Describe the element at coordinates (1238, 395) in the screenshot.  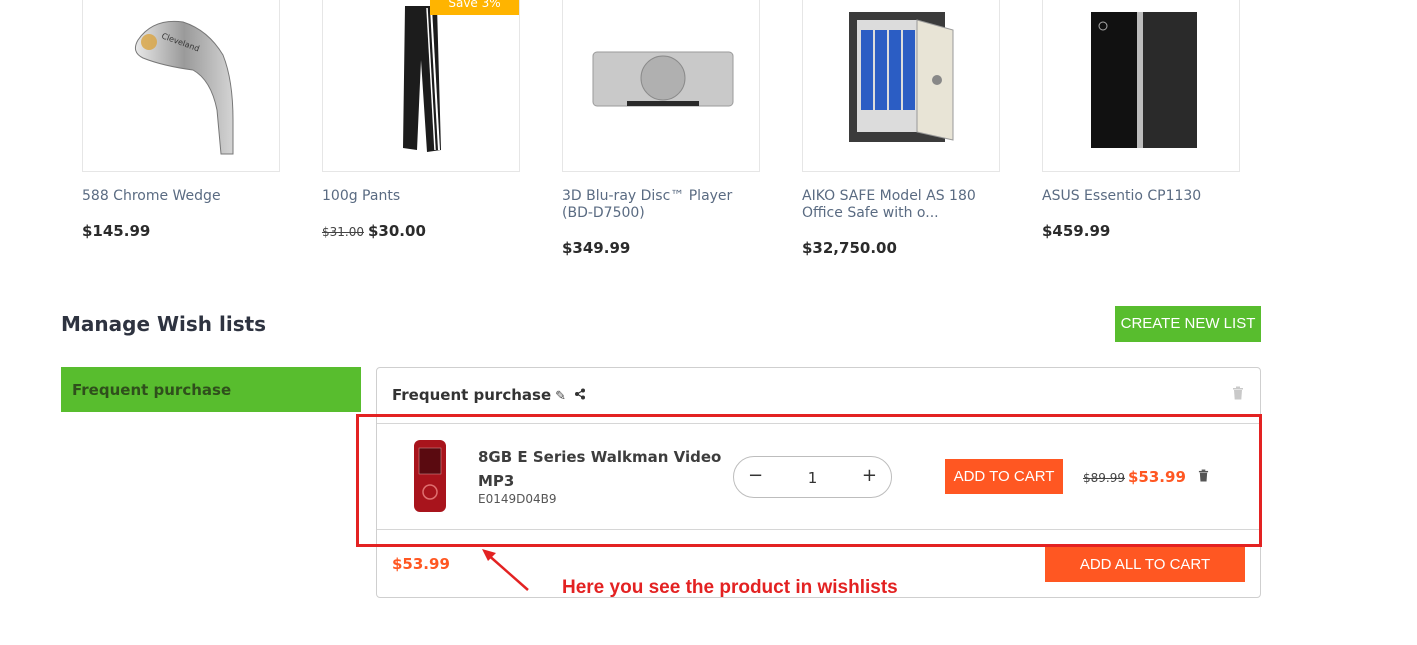
I see `trash-icon` at that location.